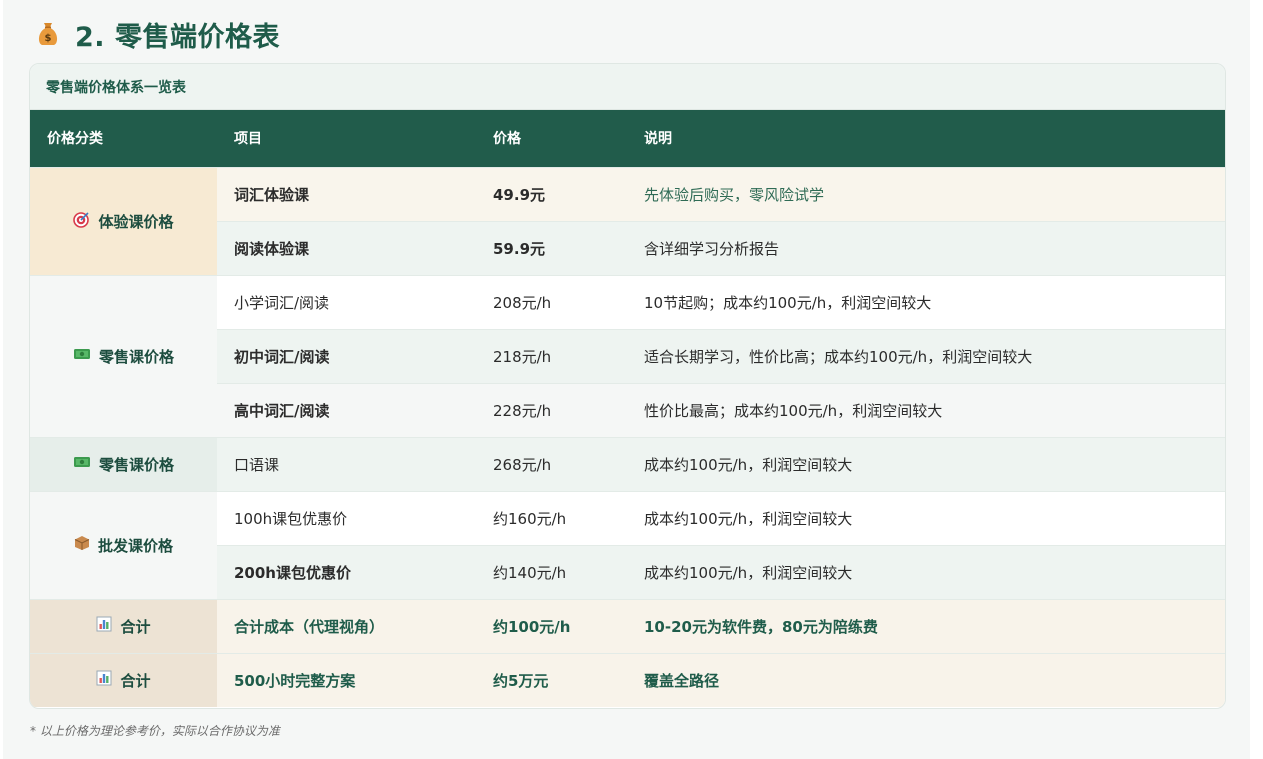 Image resolution: width=1263 pixels, height=759 pixels. Describe the element at coordinates (627, 87) in the screenshot. I see `table-caption: 零售端价格体系一览表` at that location.